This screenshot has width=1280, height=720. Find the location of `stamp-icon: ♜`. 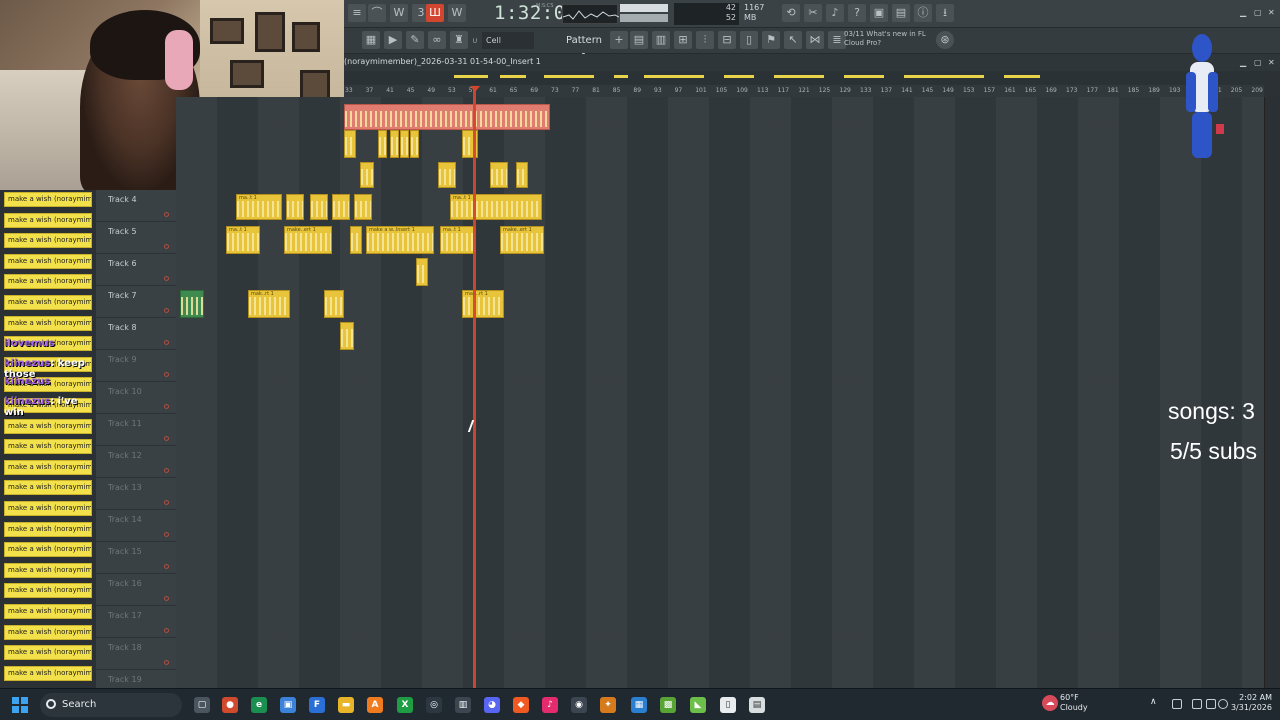

stamp-icon: ♜ is located at coordinates (459, 40).